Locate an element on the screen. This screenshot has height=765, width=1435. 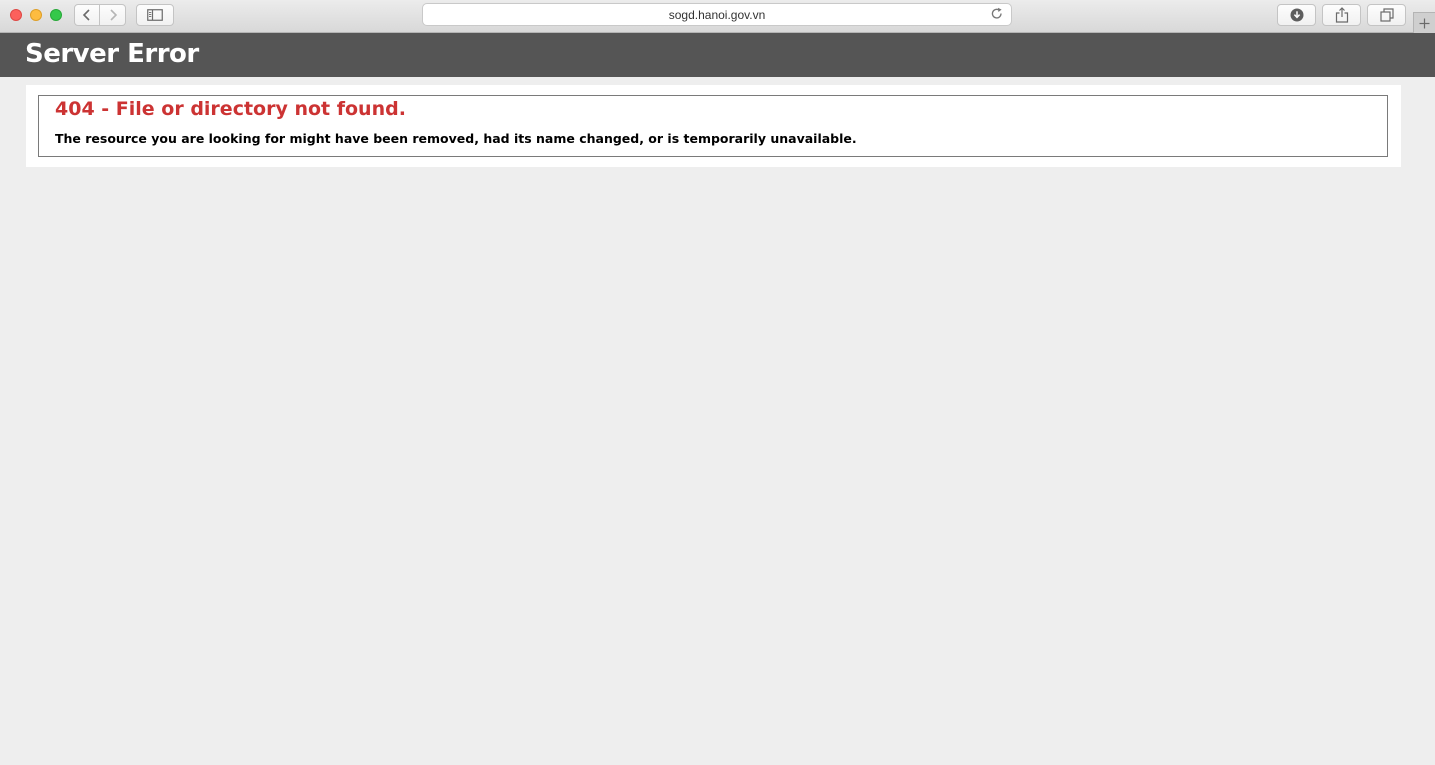
forward-button is located at coordinates (113, 15).